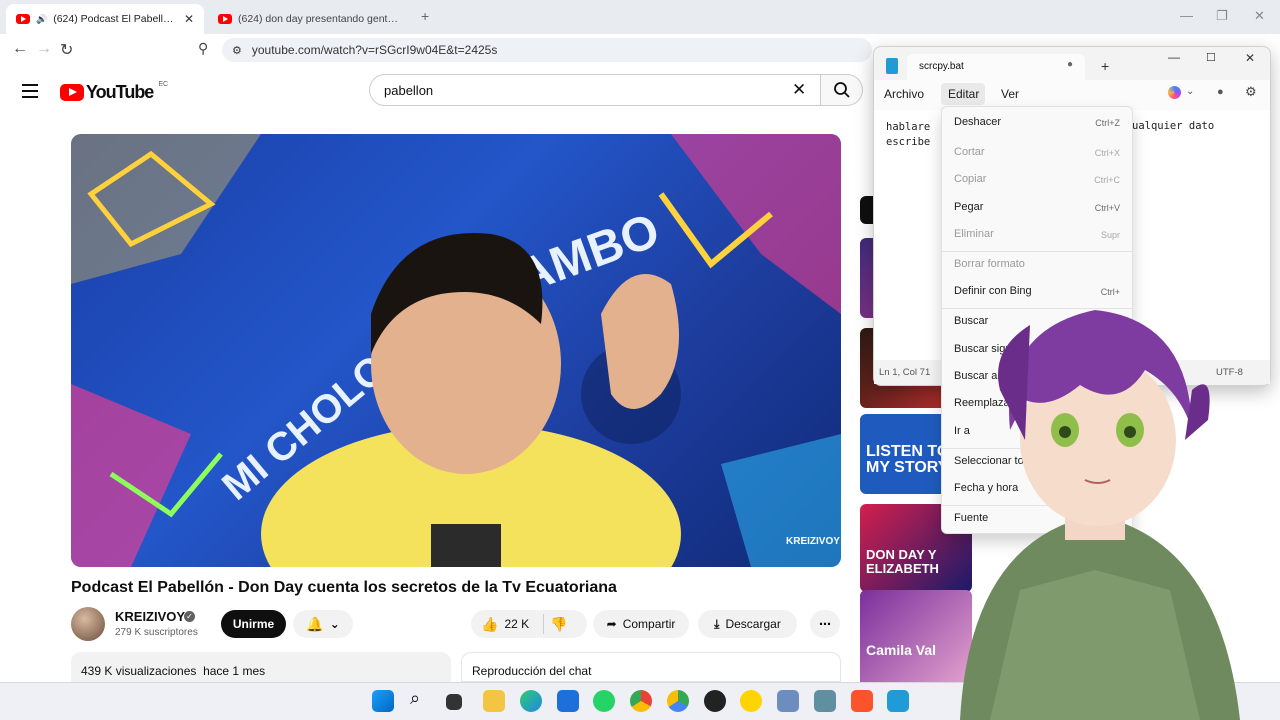 The image size is (1280, 720). I want to click on join-button: Unirme, so click(253, 624).